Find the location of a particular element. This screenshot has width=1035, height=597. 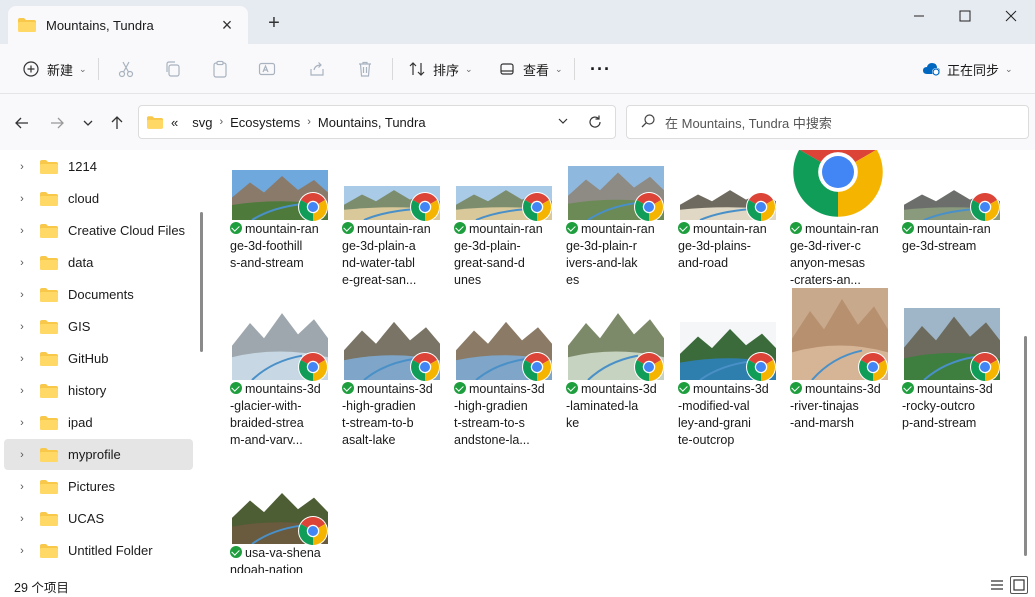

trash-icon is located at coordinates (365, 69).